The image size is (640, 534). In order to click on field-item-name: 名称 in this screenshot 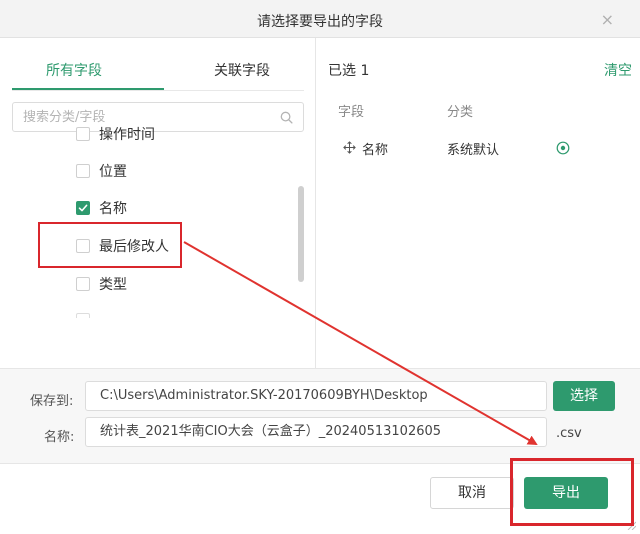, I will do `click(101, 208)`.